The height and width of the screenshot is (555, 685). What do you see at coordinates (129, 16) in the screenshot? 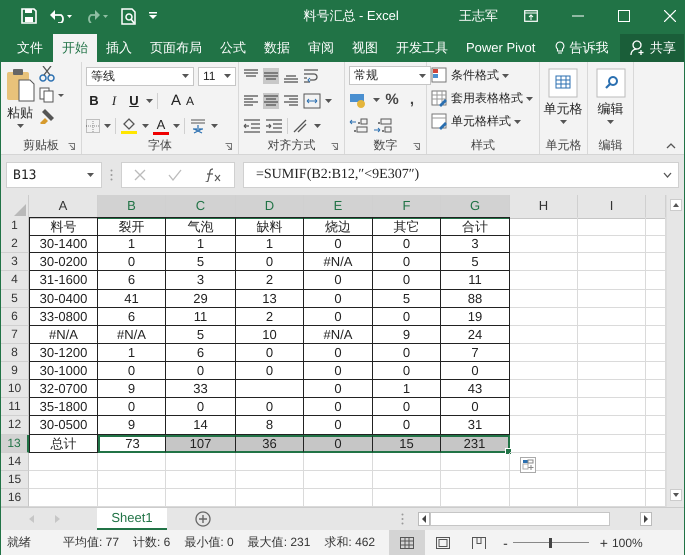
I see `print-preview-icon` at bounding box center [129, 16].